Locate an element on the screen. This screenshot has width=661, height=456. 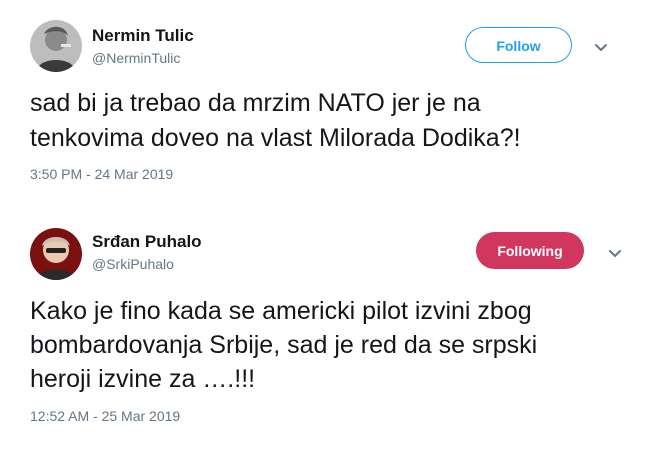
tweet-timestamp: 3:50 PM - 24 Mar 2019 is located at coordinates (101, 174).